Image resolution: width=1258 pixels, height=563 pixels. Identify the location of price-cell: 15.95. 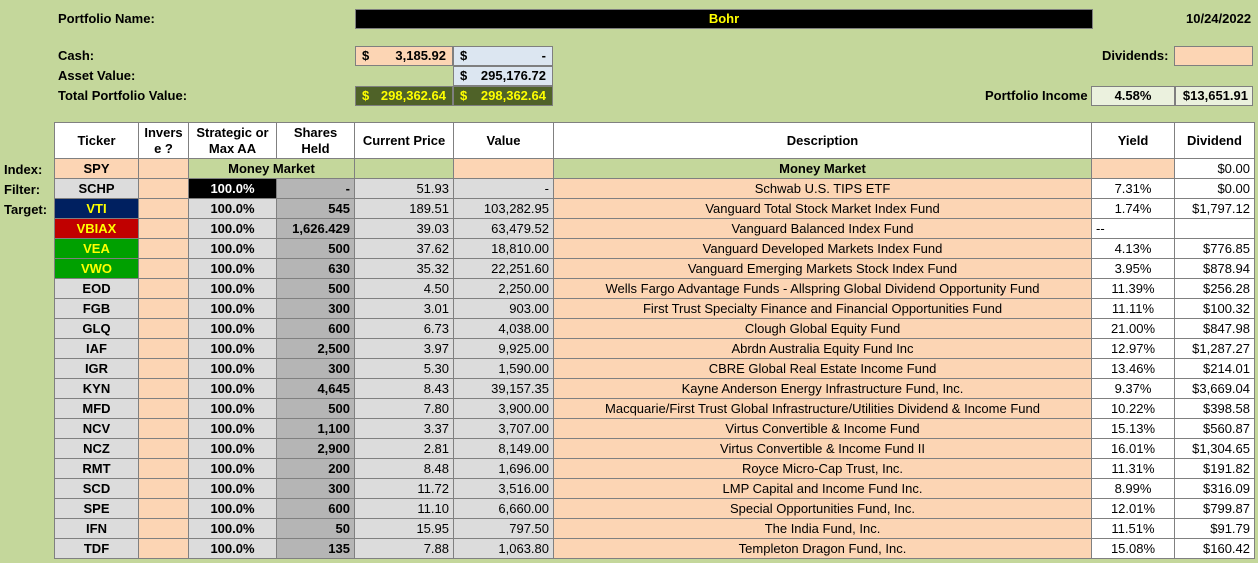
(404, 528).